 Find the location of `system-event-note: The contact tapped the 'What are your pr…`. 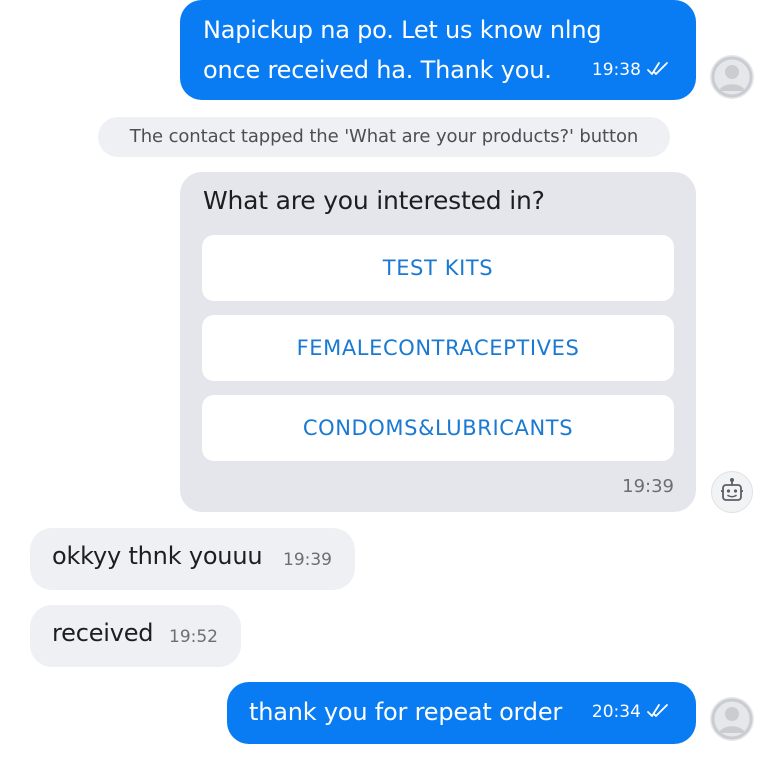

system-event-note: The contact tapped the 'What are your pr… is located at coordinates (384, 137).